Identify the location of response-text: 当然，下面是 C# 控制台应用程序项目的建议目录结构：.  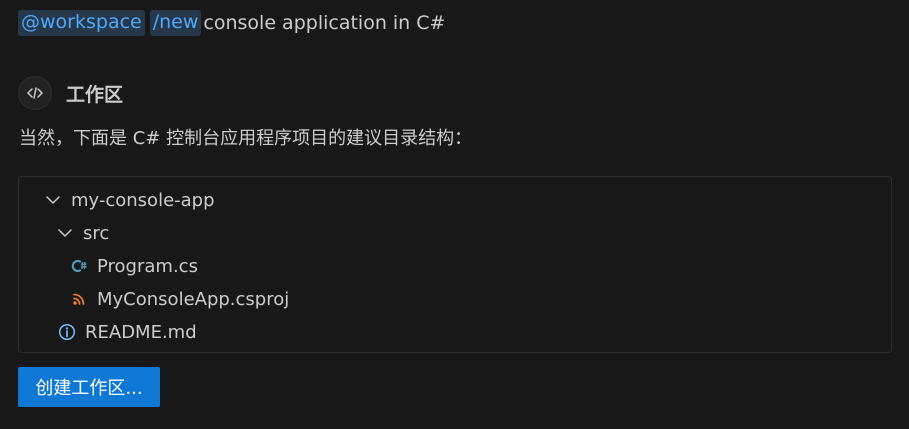
(246, 138).